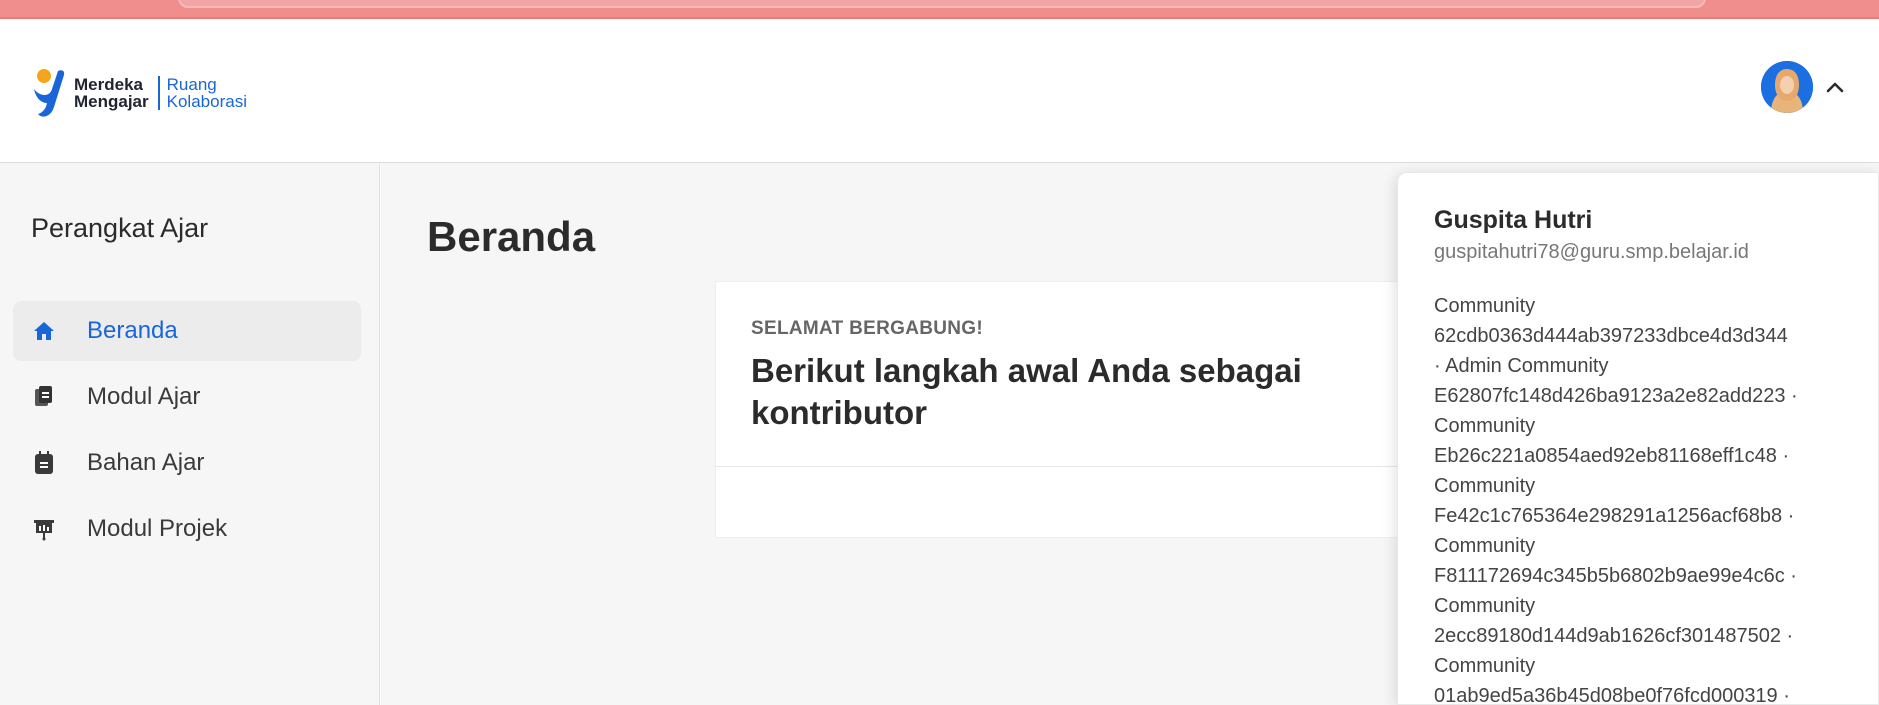 The width and height of the screenshot is (1879, 705). I want to click on brand-subtitle: Ruang Kolaborasi, so click(203, 93).